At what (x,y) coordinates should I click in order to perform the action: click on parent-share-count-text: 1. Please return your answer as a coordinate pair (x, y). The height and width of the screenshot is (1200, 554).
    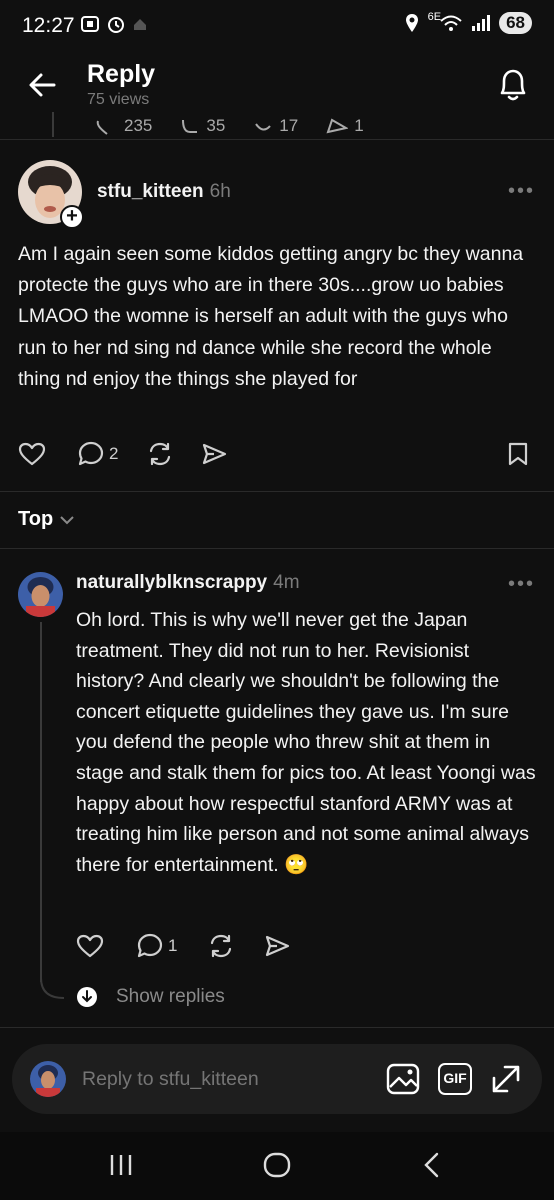
    Looking at the image, I should click on (359, 126).